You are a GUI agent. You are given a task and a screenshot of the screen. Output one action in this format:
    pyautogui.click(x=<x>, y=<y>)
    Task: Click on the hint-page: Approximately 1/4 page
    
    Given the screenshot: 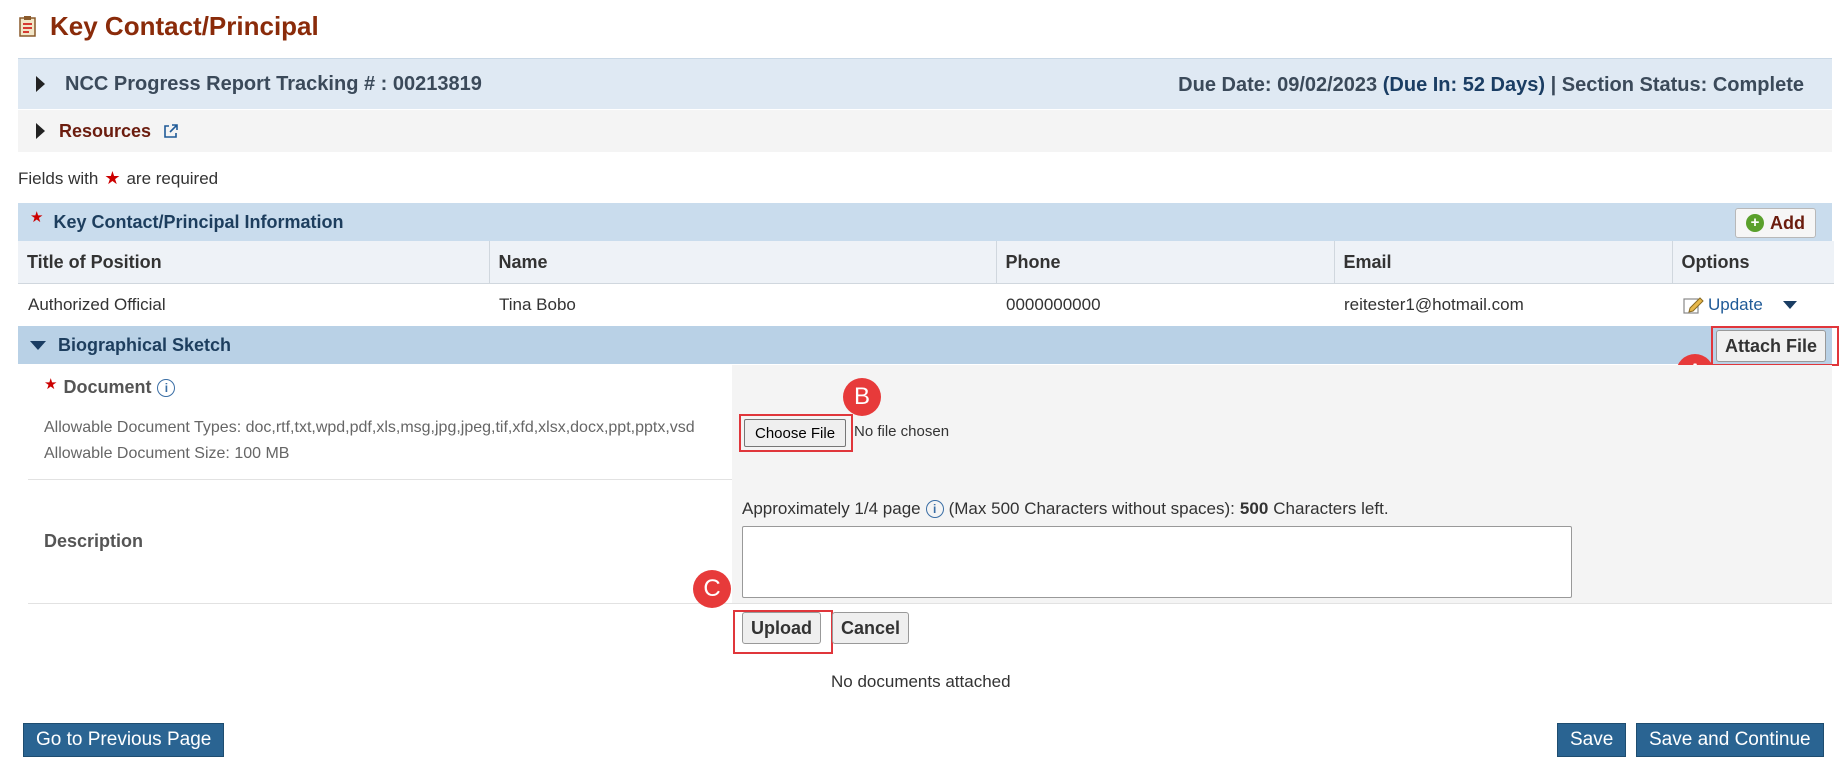 What is the action you would take?
    pyautogui.click(x=831, y=508)
    